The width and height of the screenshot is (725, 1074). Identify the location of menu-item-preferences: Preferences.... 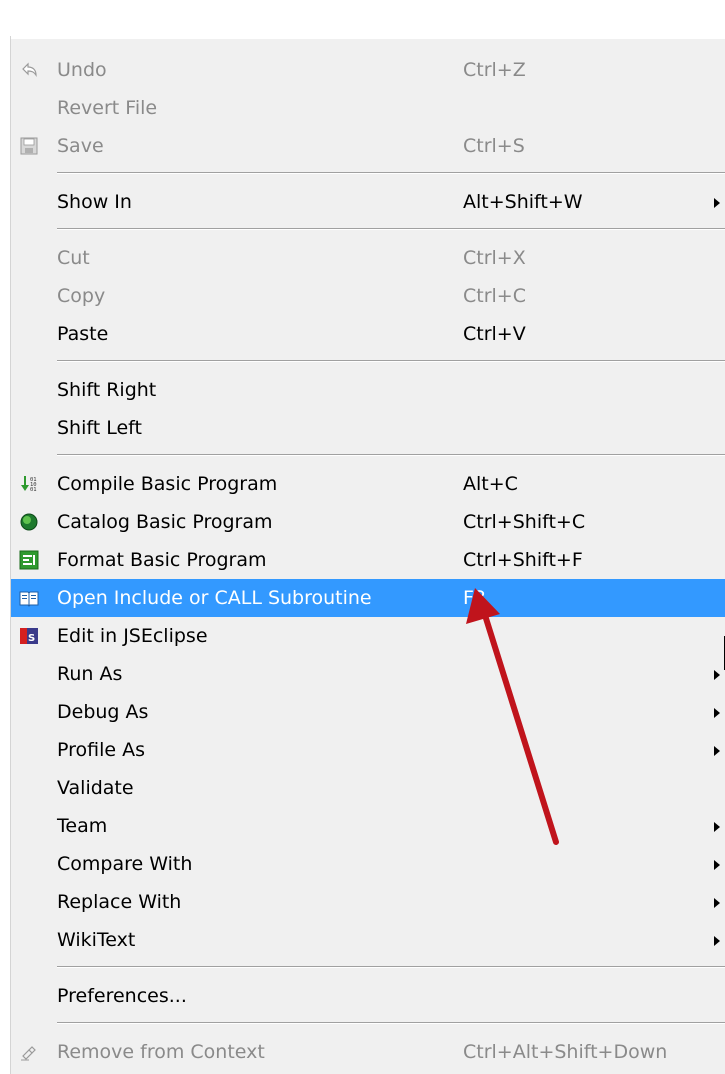
(368, 996).